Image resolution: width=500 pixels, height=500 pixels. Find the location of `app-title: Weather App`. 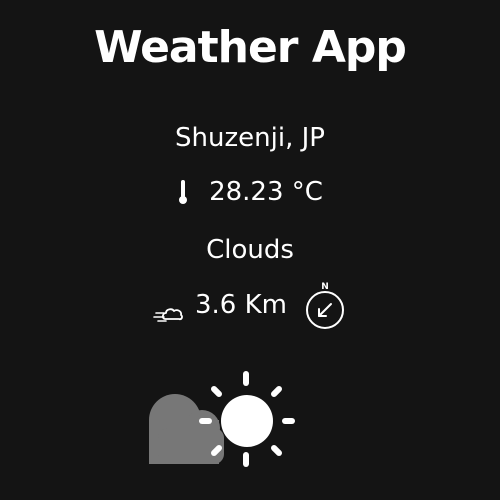

app-title: Weather App is located at coordinates (250, 47).